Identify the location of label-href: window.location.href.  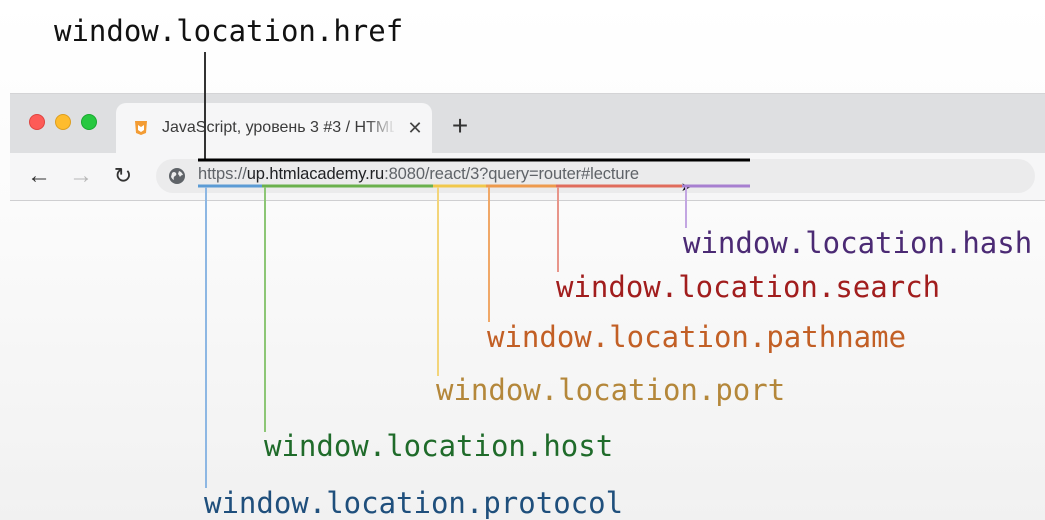
(229, 31).